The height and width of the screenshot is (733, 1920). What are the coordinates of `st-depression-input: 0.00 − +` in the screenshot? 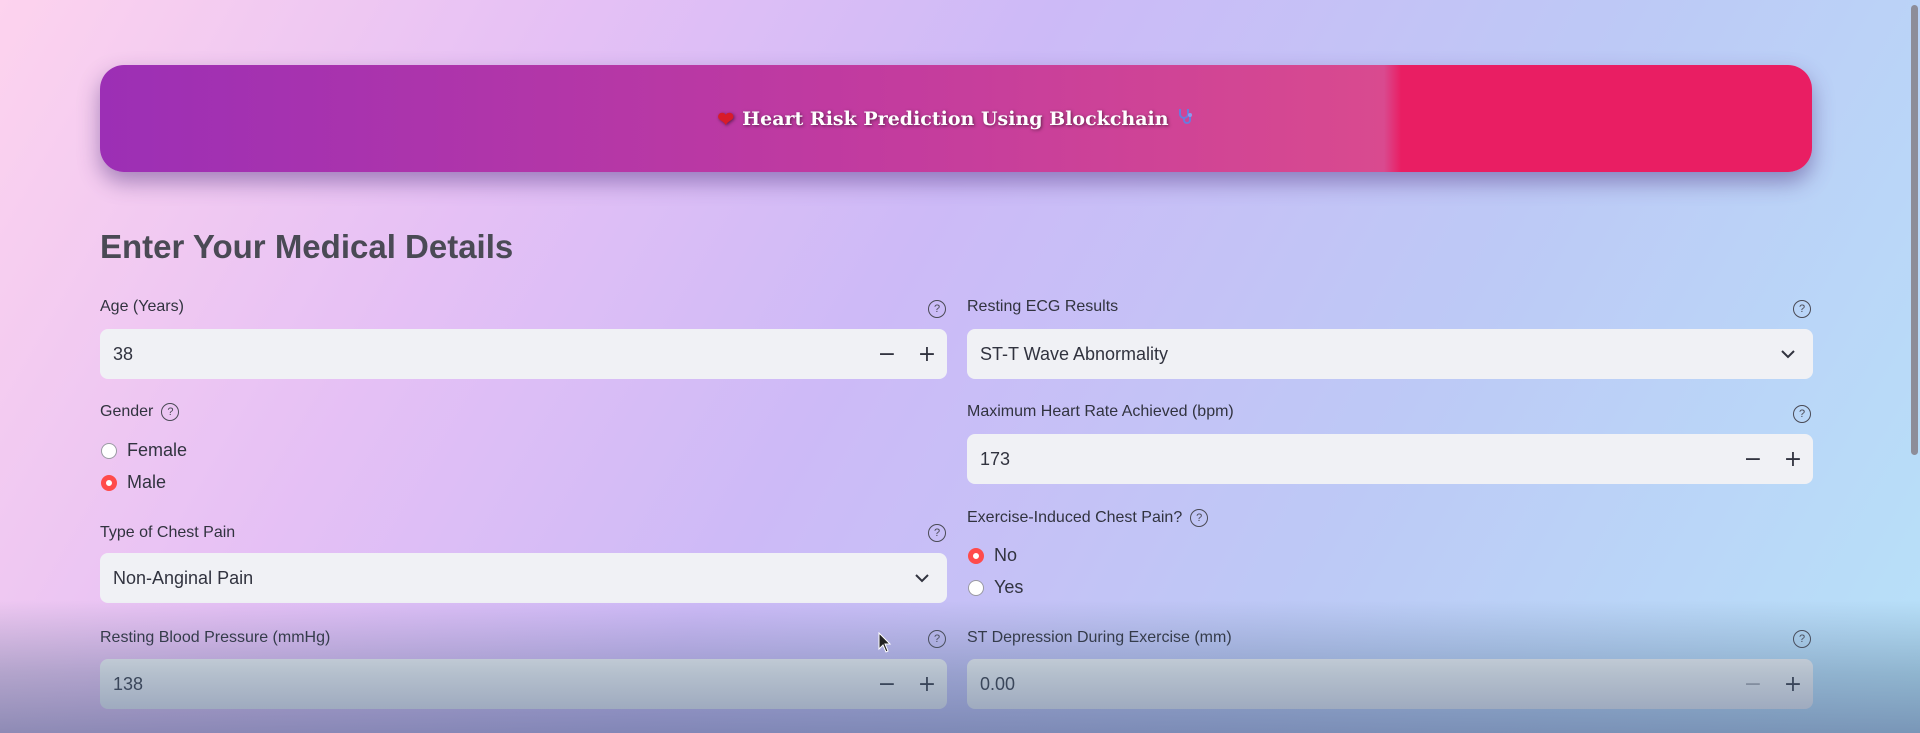 It's located at (1390, 684).